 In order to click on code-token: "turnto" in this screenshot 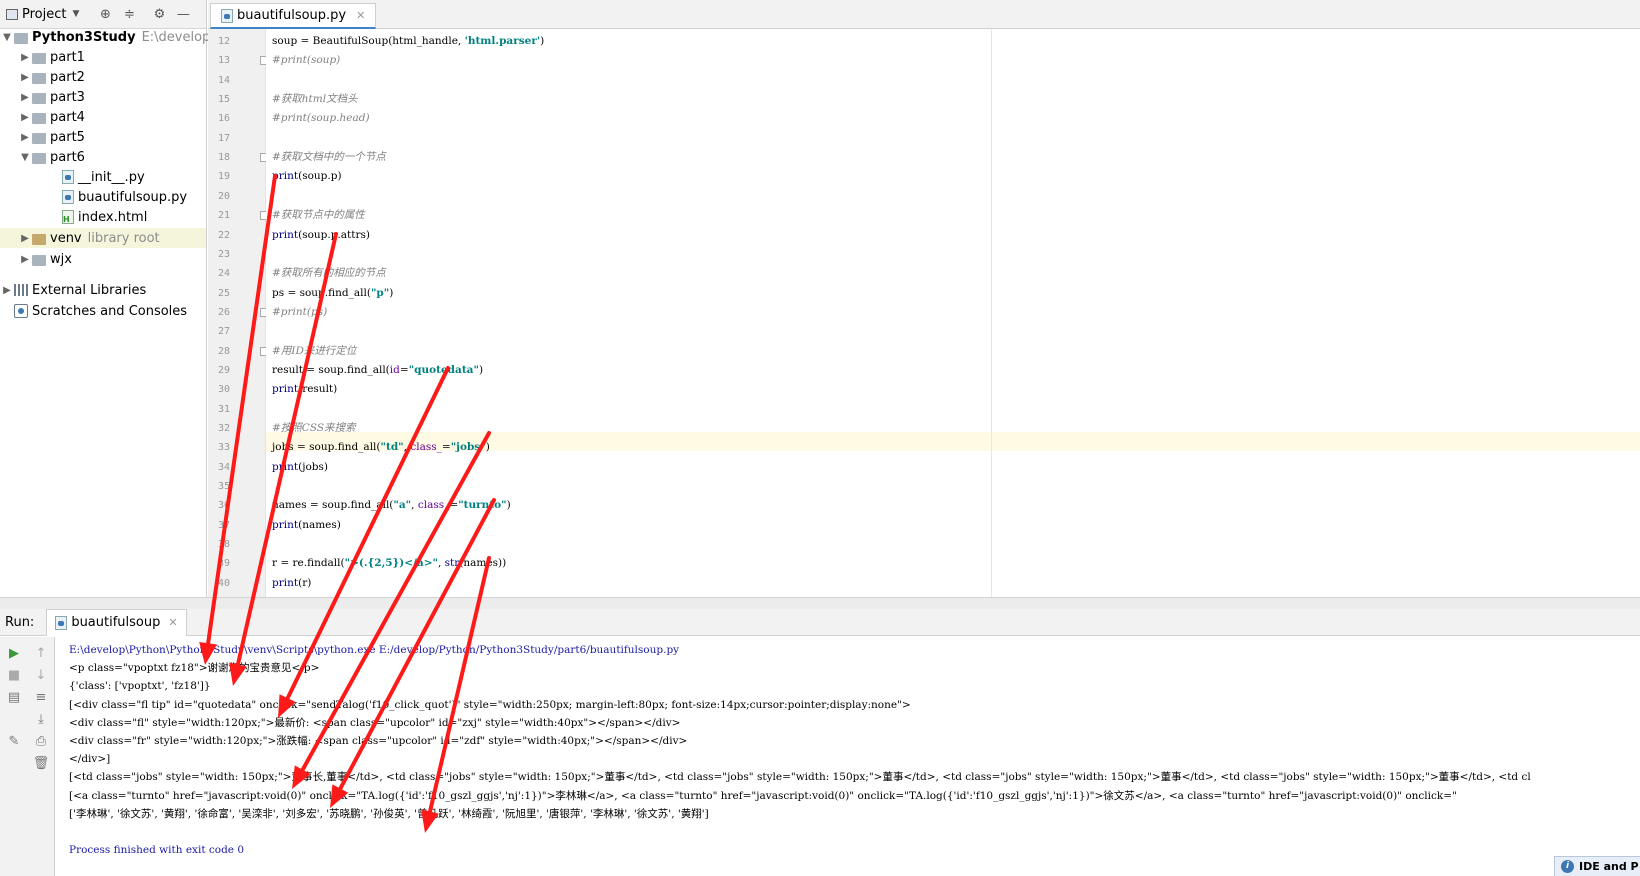, I will do `click(482, 505)`.